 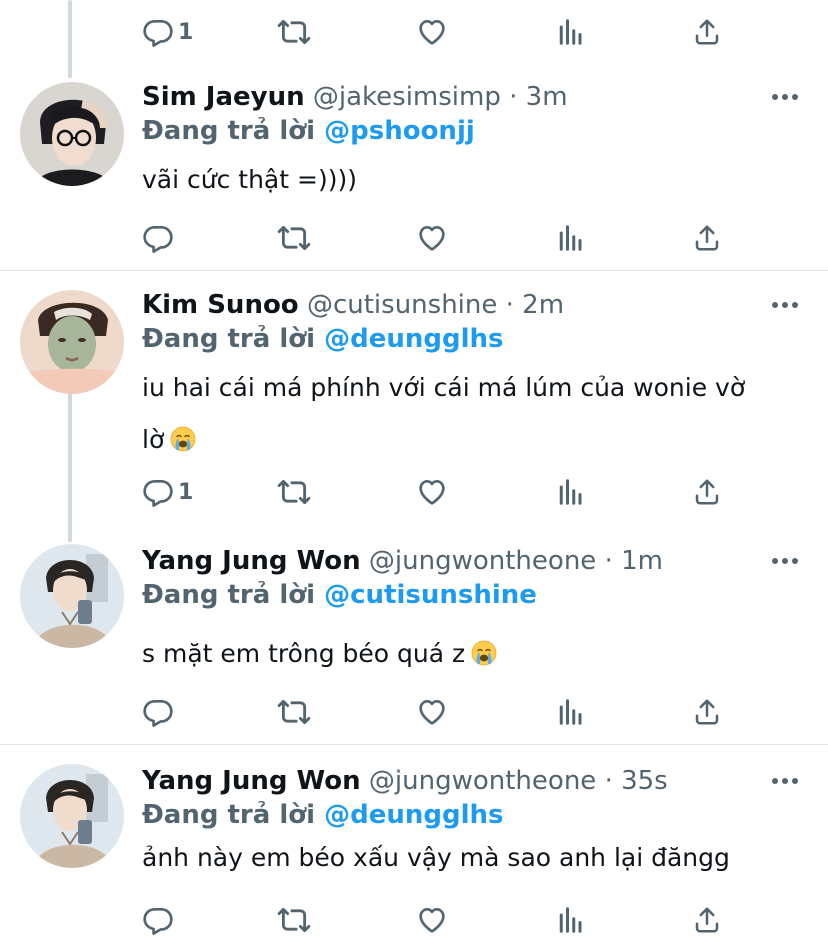 I want to click on replying-to: Đang trả lời @pshoonjj, so click(x=308, y=131).